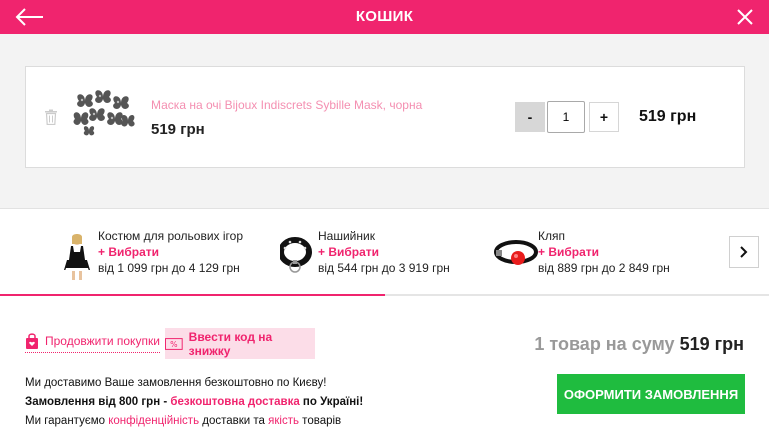  Describe the element at coordinates (384, 268) in the screenshot. I see `price-range: від 544 грн до 3 919 грн` at that location.